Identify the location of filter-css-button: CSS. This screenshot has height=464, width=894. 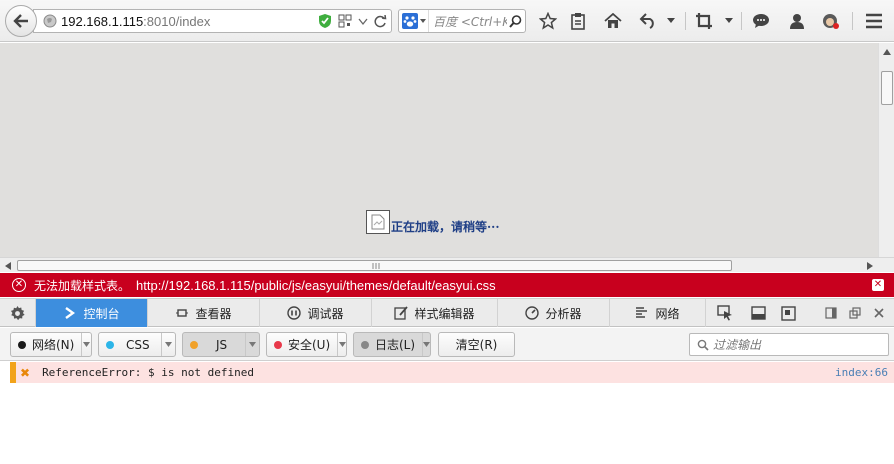
(137, 344).